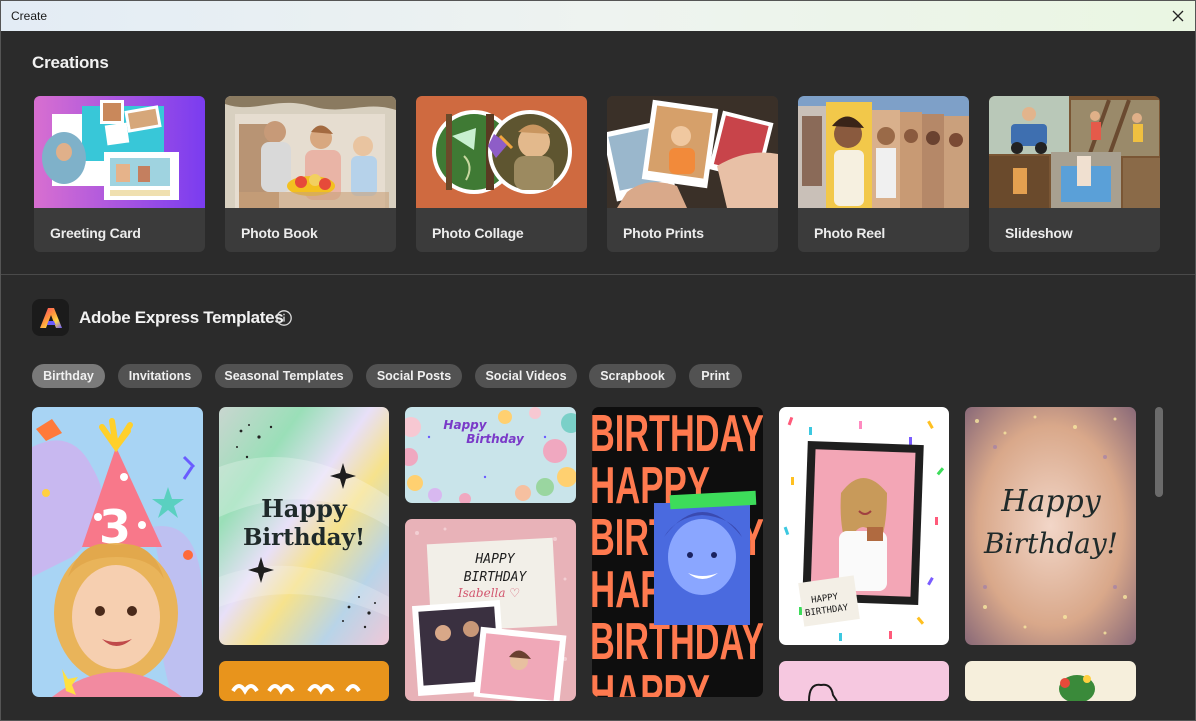  What do you see at coordinates (715, 376) in the screenshot?
I see `filter-chip-print: Print` at bounding box center [715, 376].